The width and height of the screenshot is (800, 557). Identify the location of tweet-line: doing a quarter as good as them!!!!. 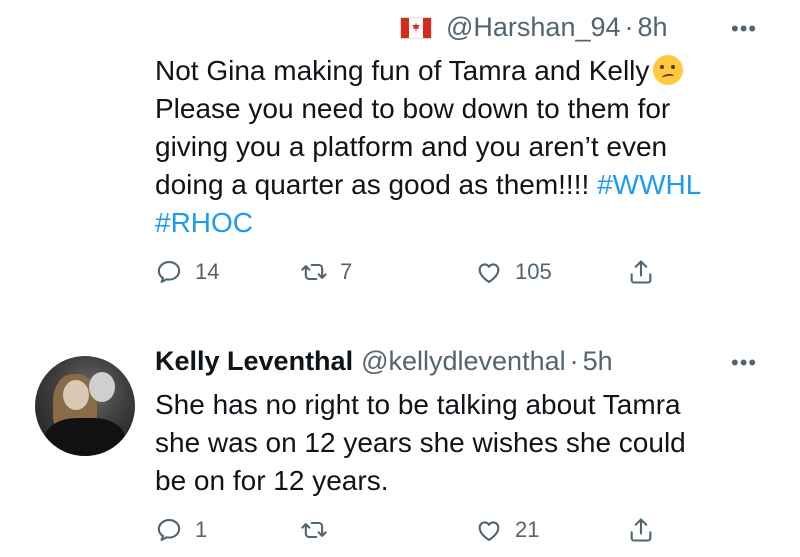
(376, 184).